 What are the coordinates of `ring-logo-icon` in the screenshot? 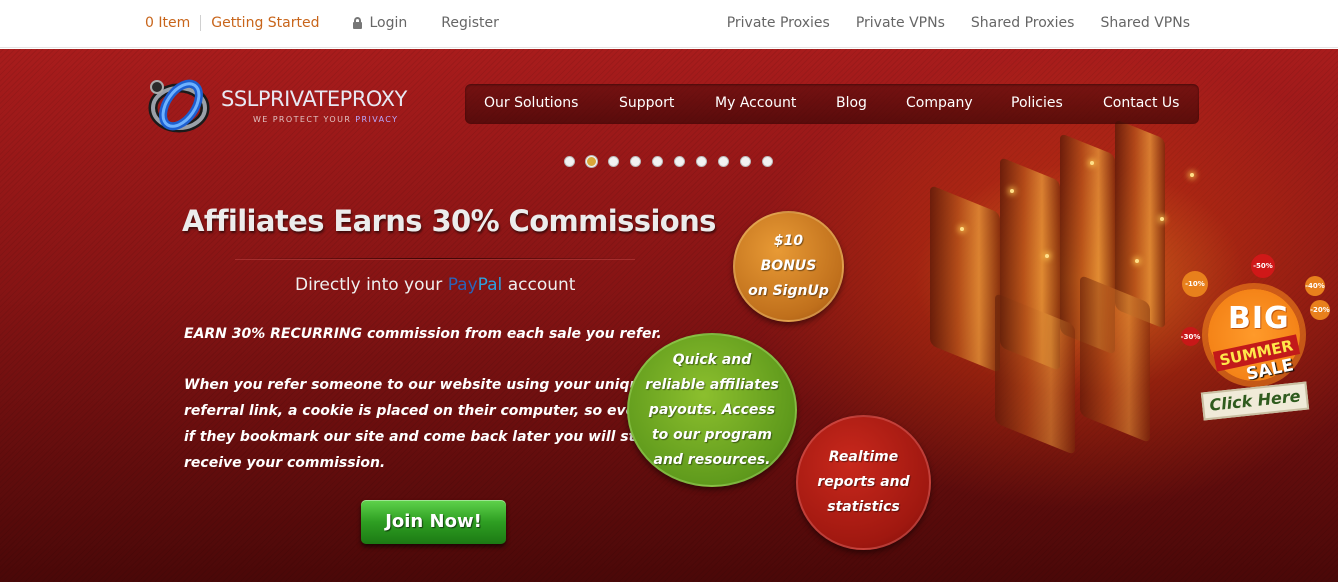 It's located at (179, 106).